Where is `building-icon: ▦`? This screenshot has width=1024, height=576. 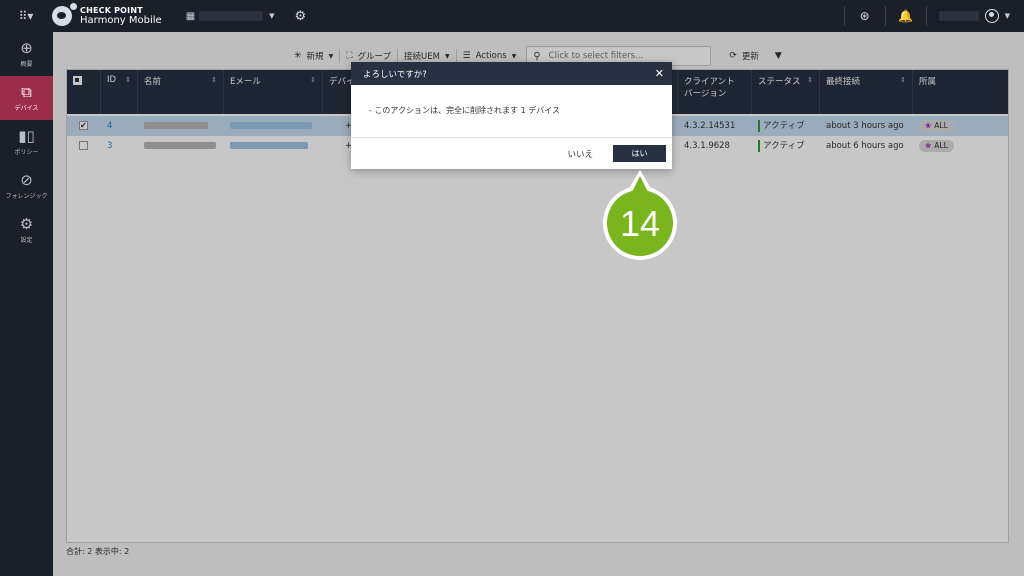
building-icon: ▦ is located at coordinates (190, 16).